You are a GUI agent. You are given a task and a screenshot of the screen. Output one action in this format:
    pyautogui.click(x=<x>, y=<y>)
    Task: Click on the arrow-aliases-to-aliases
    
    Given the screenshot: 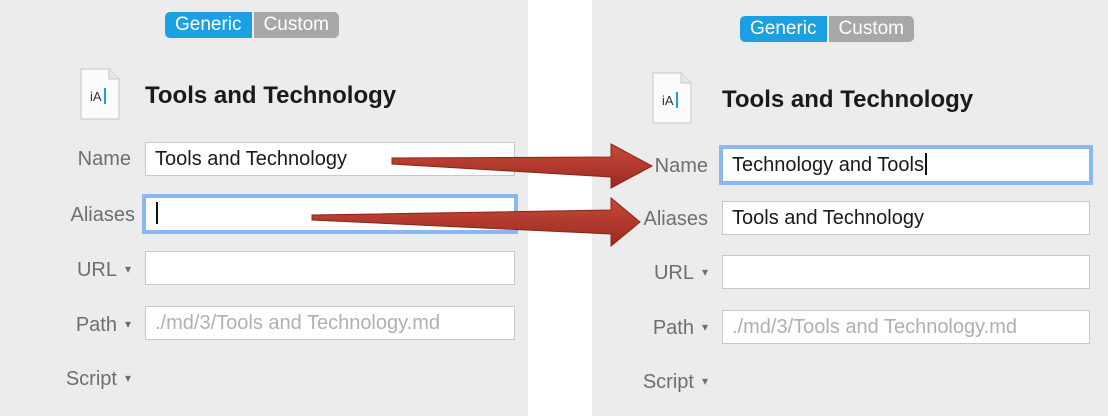 What is the action you would take?
    pyautogui.click(x=476, y=222)
    